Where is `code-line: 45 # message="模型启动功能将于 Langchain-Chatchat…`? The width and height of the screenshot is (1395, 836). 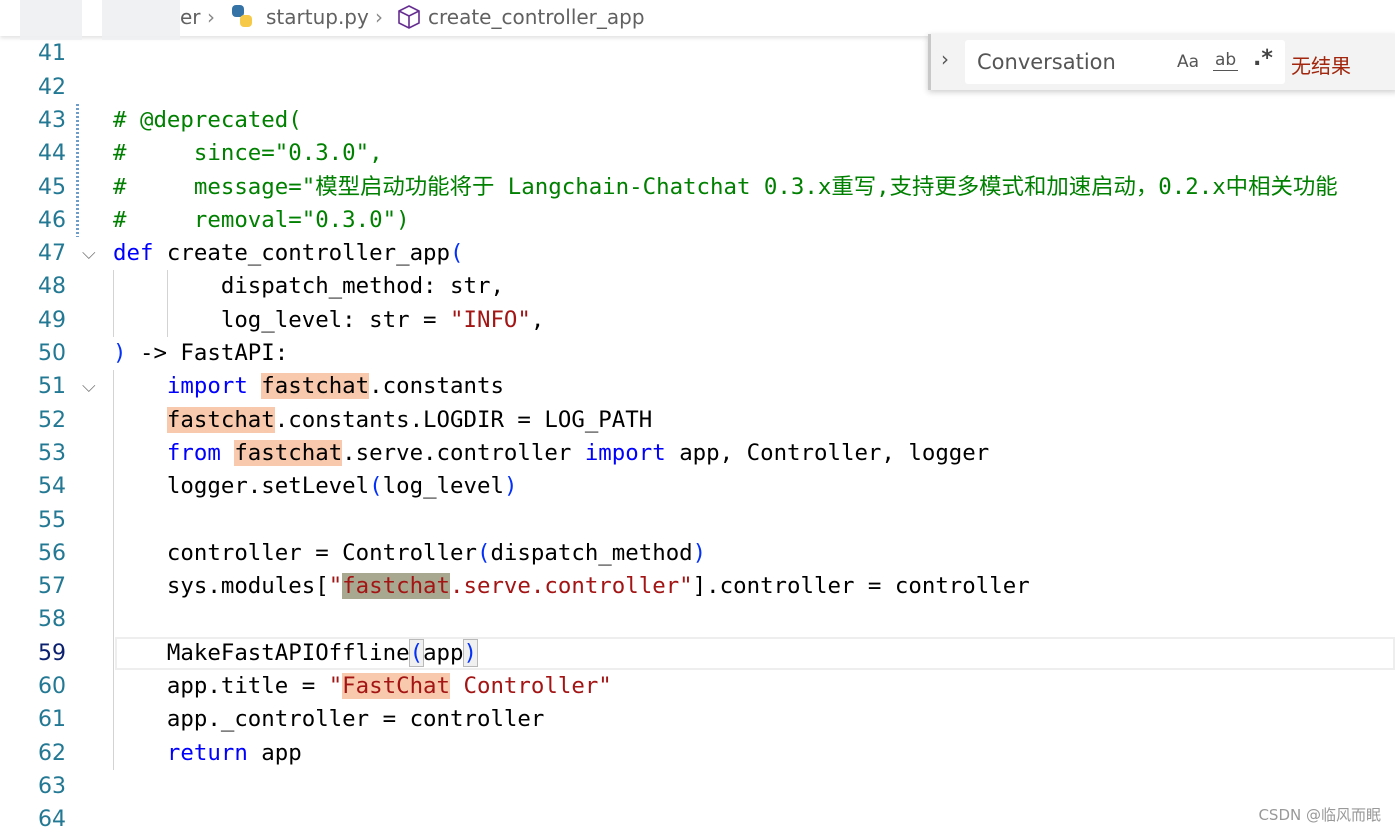 code-line: 45 # message="模型启动功能将于 Langchain-Chatchat… is located at coordinates (697, 187).